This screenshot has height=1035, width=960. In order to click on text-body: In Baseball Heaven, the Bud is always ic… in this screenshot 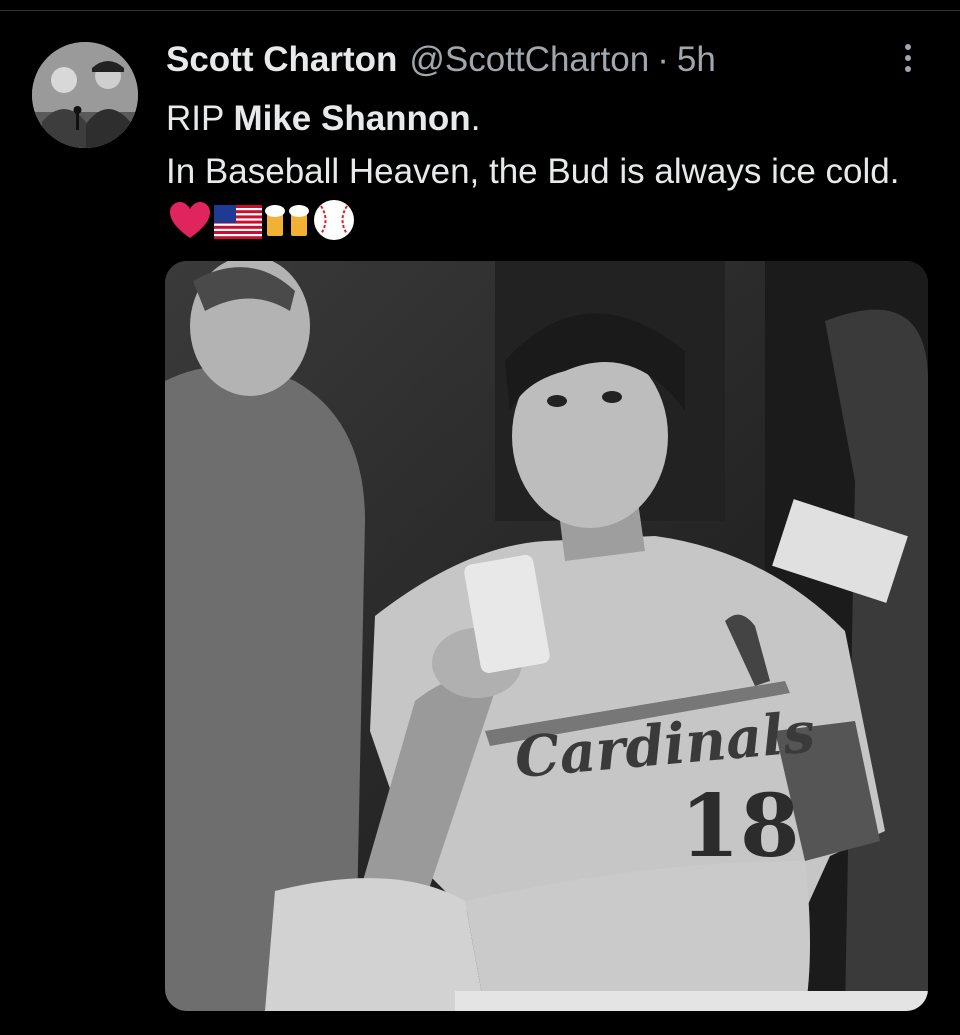, I will do `click(533, 171)`.